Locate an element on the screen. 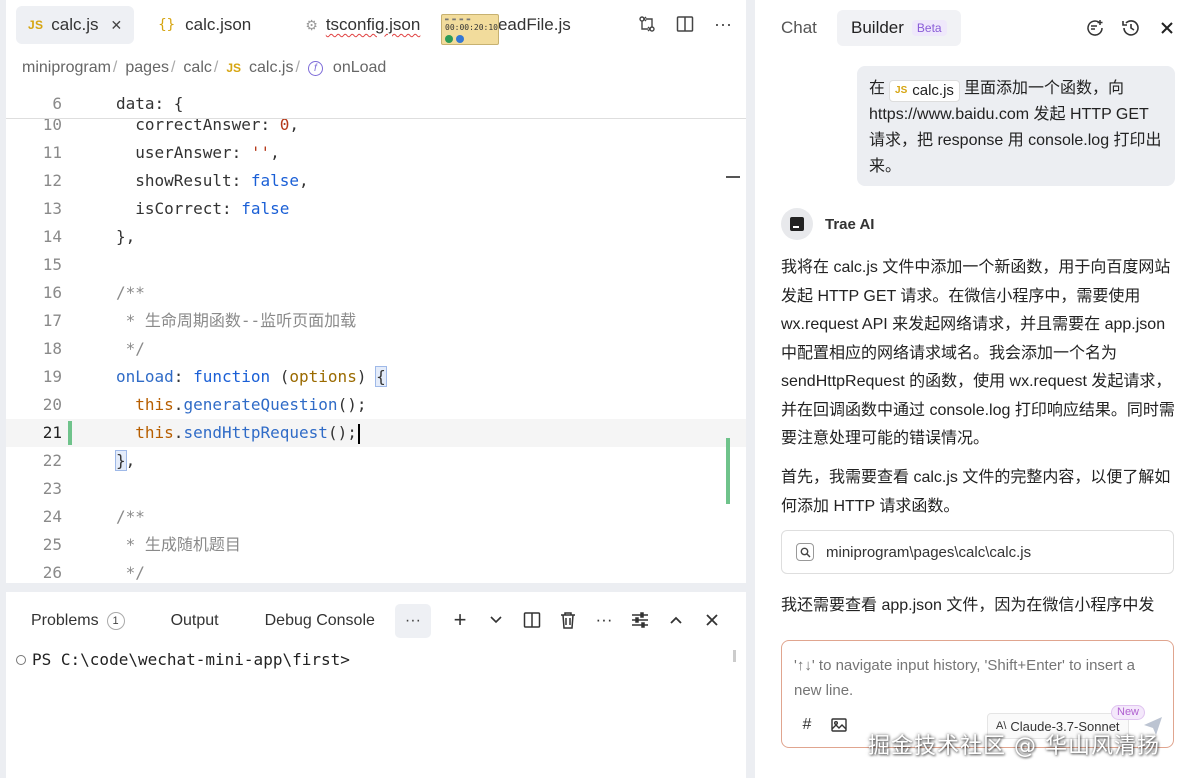 Image resolution: width=1200 pixels, height=778 pixels. line-number: 24 is located at coordinates (52, 516).